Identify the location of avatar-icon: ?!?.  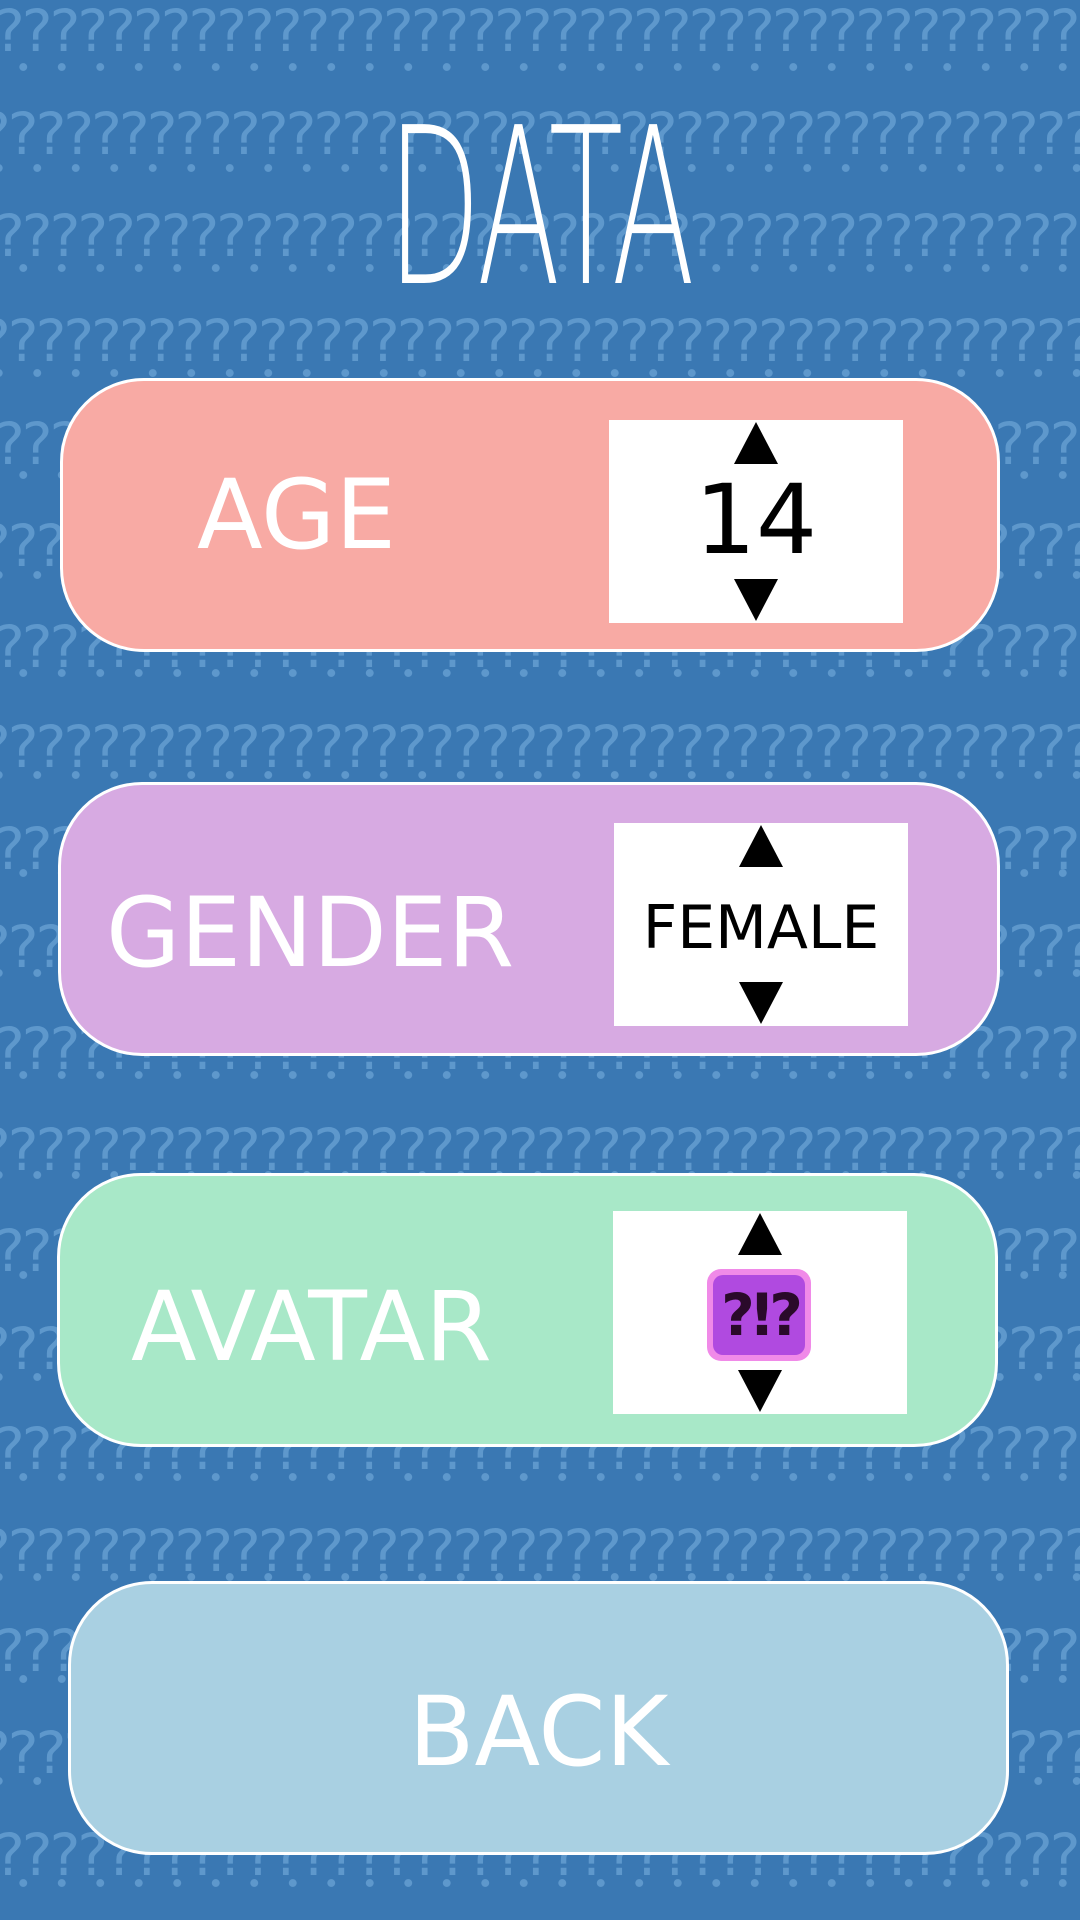
(759, 1315).